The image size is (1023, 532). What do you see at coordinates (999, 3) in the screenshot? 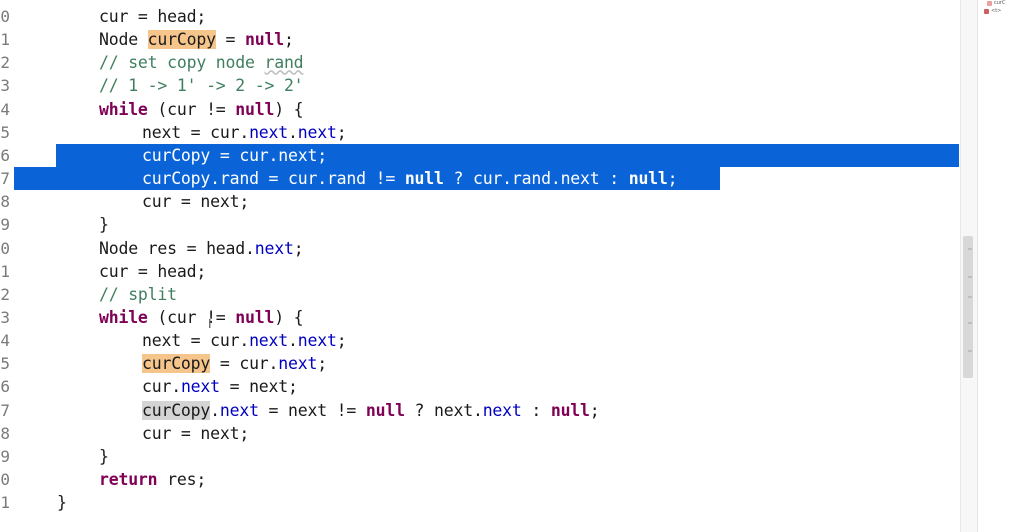
I see `outline-item: curC` at bounding box center [999, 3].